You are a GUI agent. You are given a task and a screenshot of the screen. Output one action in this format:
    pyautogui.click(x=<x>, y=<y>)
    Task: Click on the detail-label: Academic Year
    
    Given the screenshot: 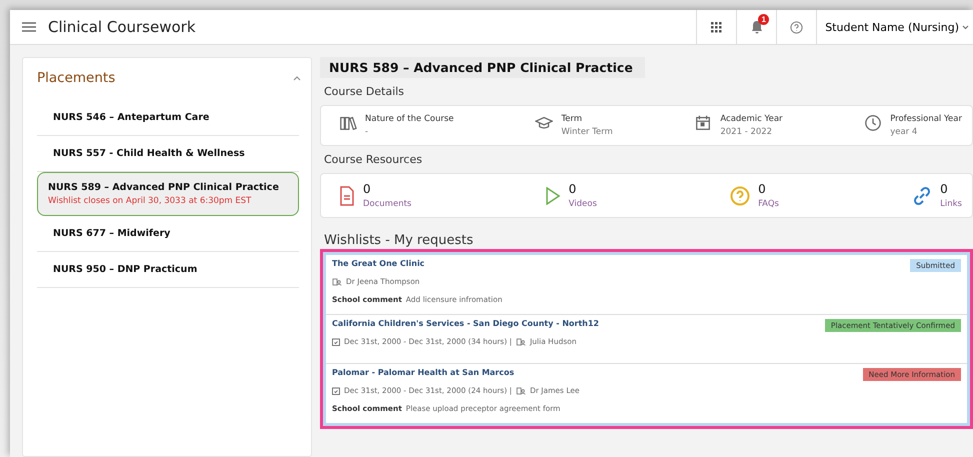 What is the action you would take?
    pyautogui.click(x=751, y=119)
    